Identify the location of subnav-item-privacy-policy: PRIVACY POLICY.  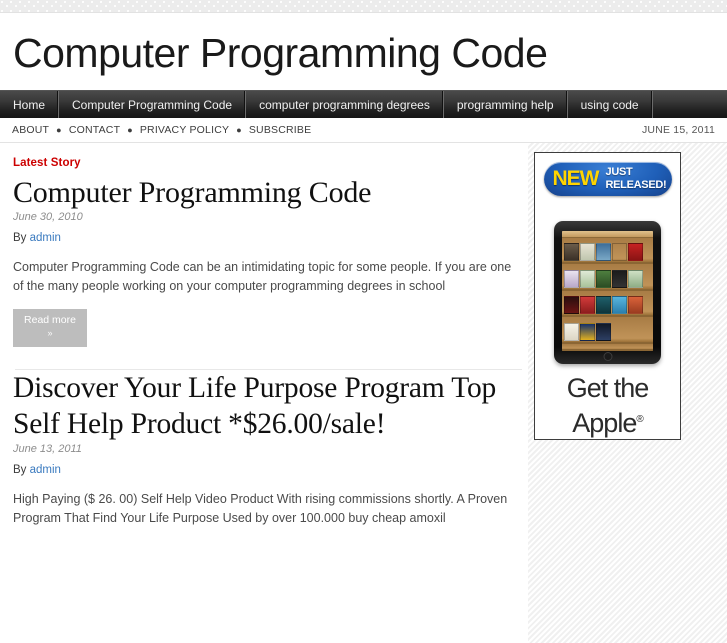
(184, 130).